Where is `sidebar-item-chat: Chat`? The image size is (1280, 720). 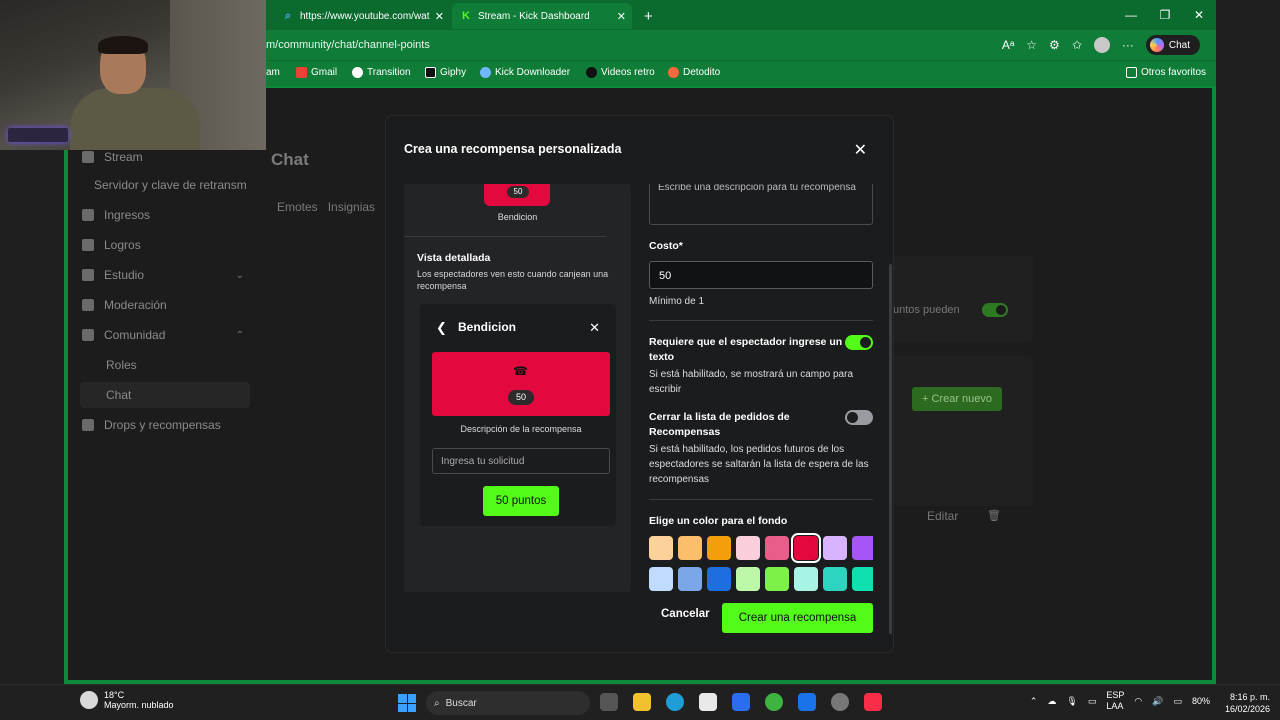 sidebar-item-chat: Chat is located at coordinates (165, 395).